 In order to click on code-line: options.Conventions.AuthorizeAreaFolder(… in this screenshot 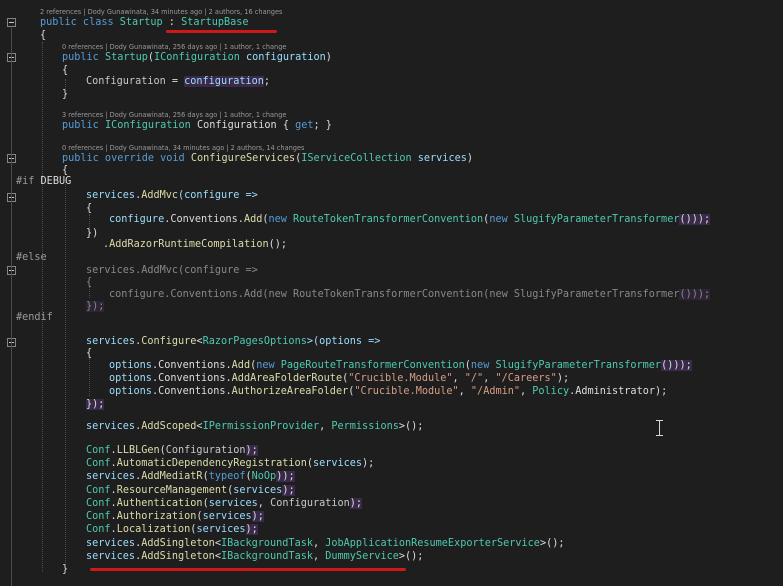, I will do `click(388, 391)`.